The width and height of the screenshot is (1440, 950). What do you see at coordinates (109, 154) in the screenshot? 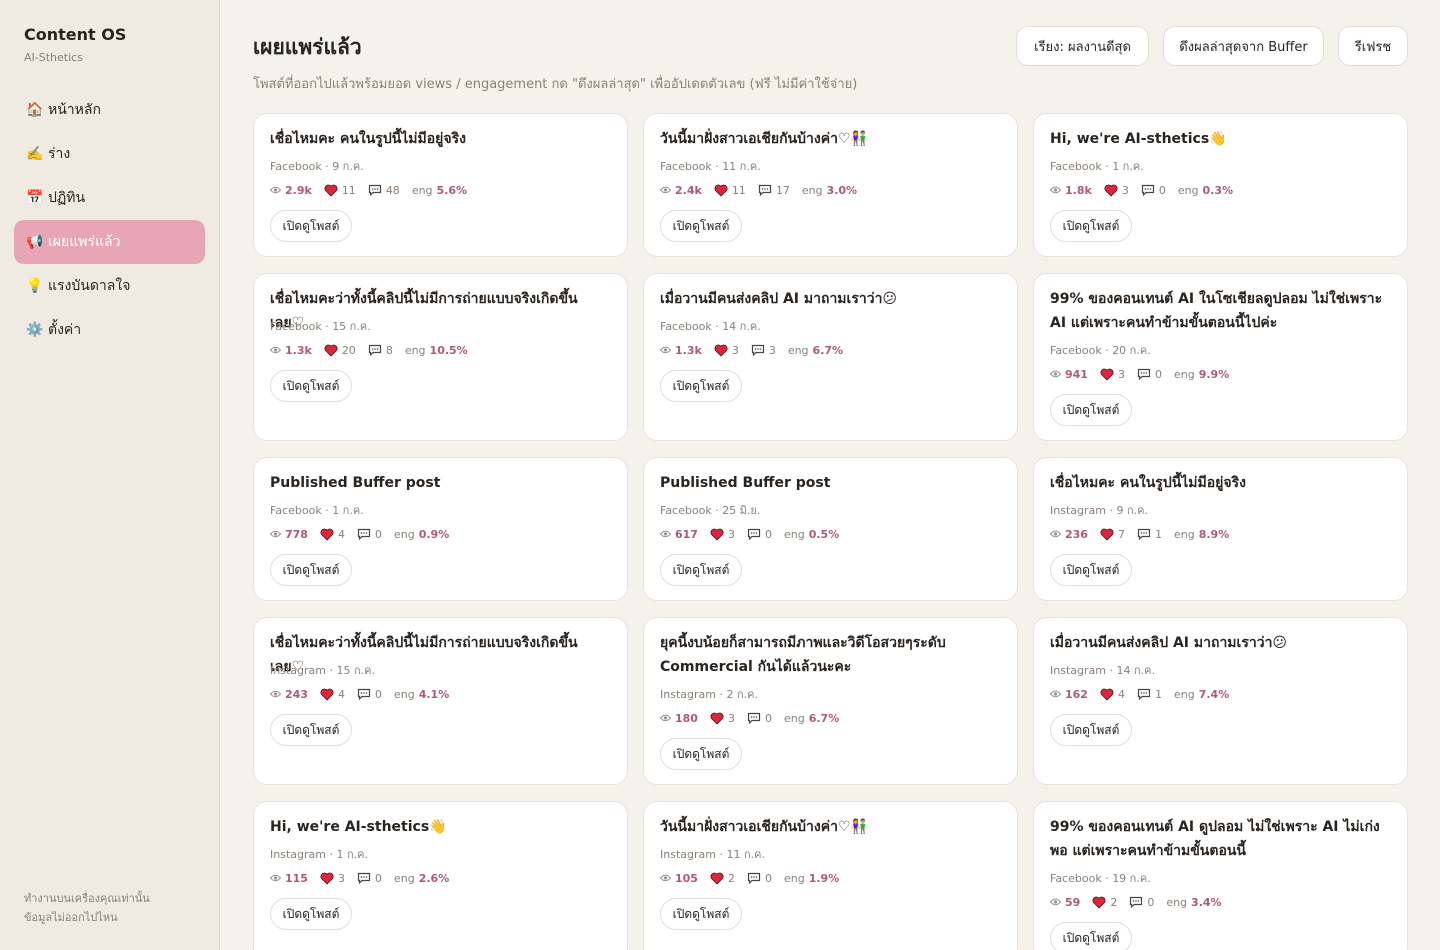
I see `sidebar-item-1: ✍️ ร่าง` at bounding box center [109, 154].